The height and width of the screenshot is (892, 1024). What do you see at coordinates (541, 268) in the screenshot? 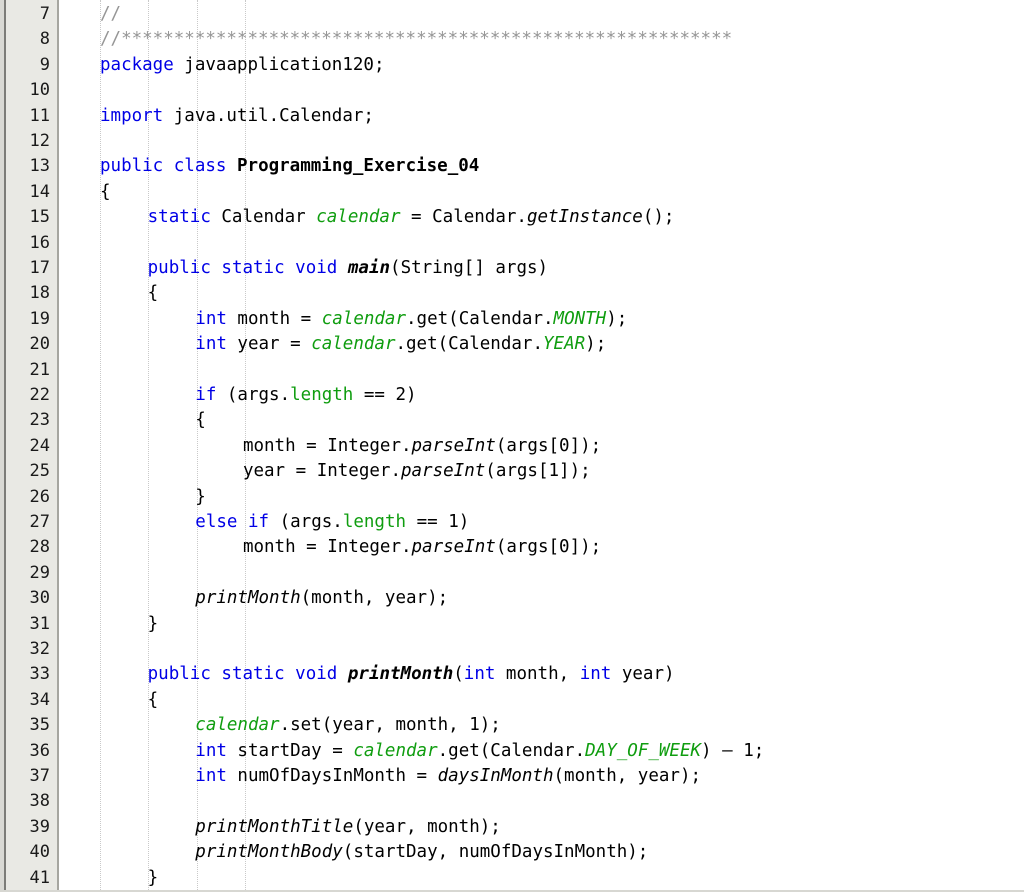
I see `code-row: public static void main(String[] args)` at bounding box center [541, 268].